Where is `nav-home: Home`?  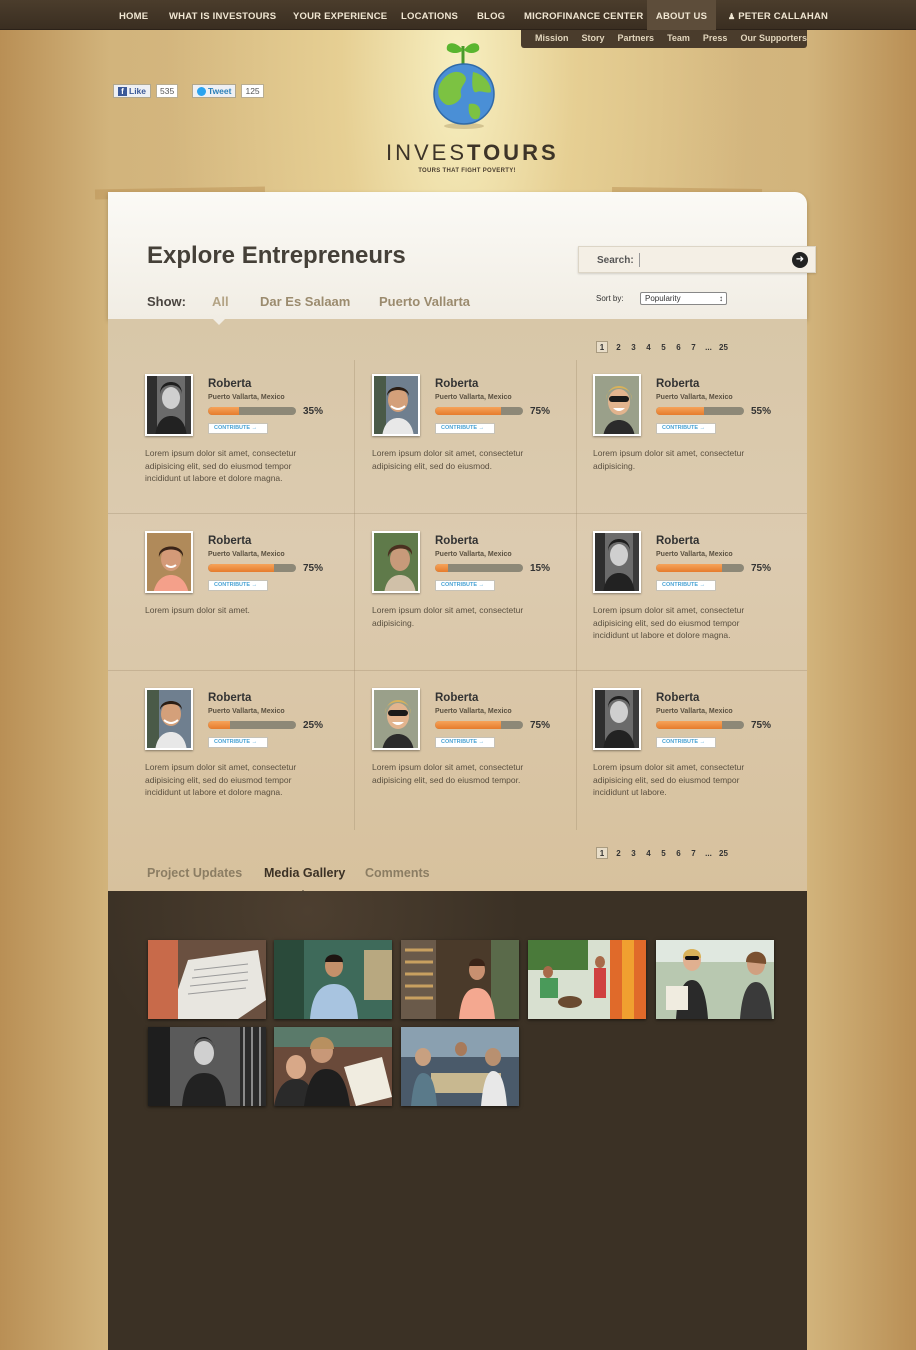 nav-home: Home is located at coordinates (133, 15).